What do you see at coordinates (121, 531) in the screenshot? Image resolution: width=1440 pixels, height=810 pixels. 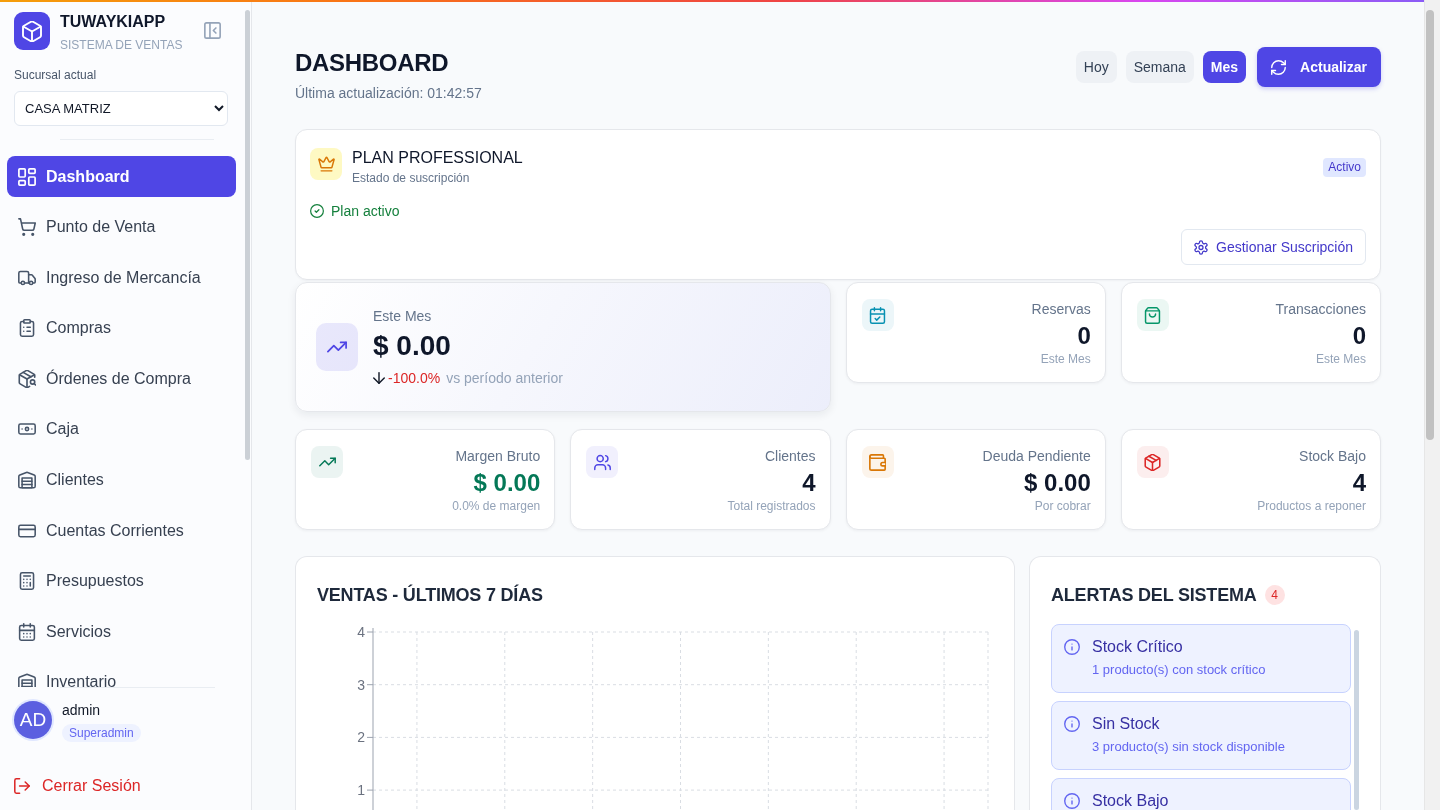 I see `nav-item: Cuentas Corrientes` at bounding box center [121, 531].